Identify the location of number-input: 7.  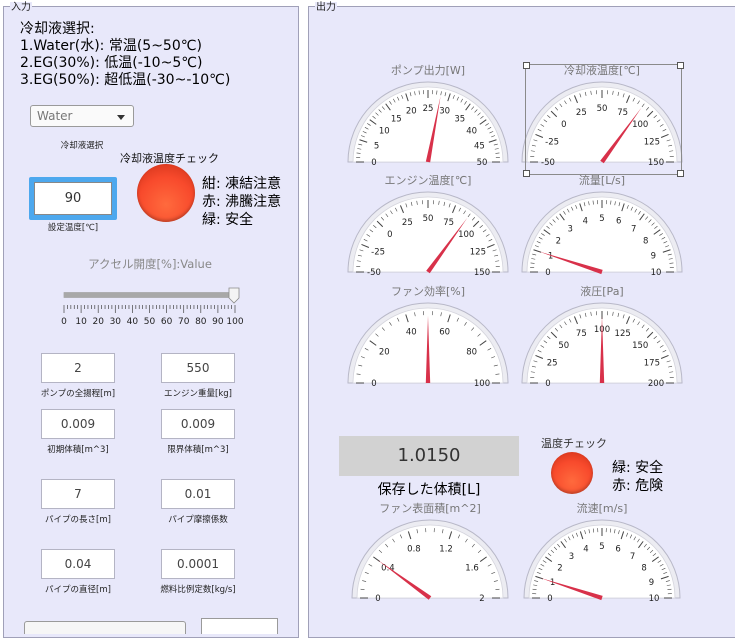
(78, 494).